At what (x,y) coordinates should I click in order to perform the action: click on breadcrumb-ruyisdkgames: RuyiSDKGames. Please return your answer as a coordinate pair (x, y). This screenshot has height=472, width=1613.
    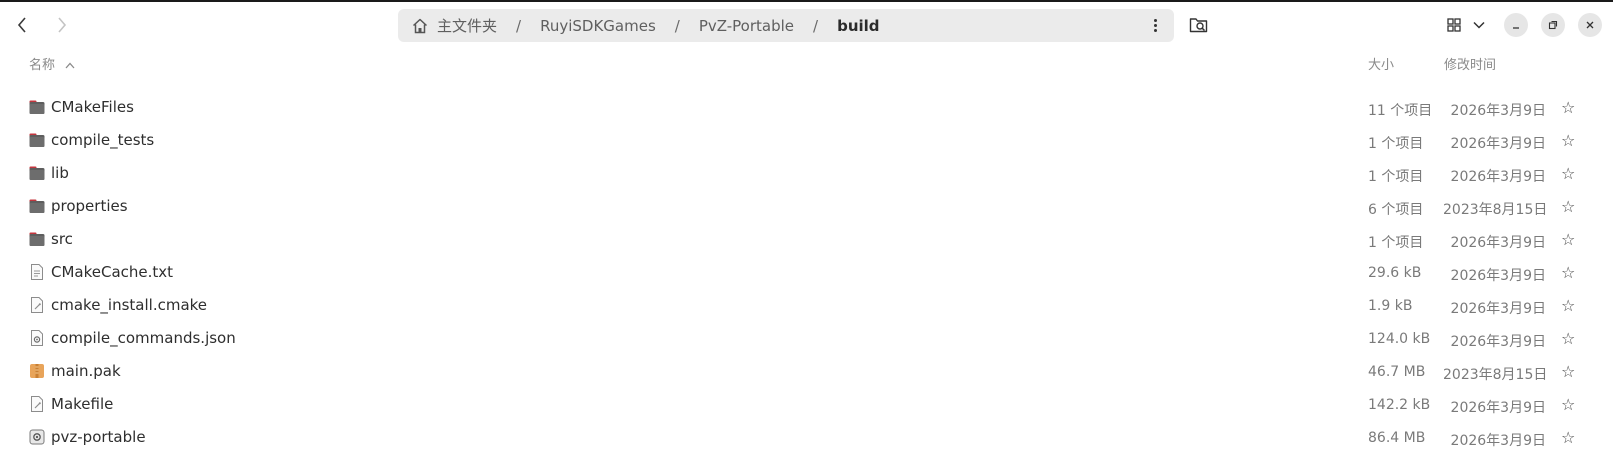
    Looking at the image, I should click on (598, 26).